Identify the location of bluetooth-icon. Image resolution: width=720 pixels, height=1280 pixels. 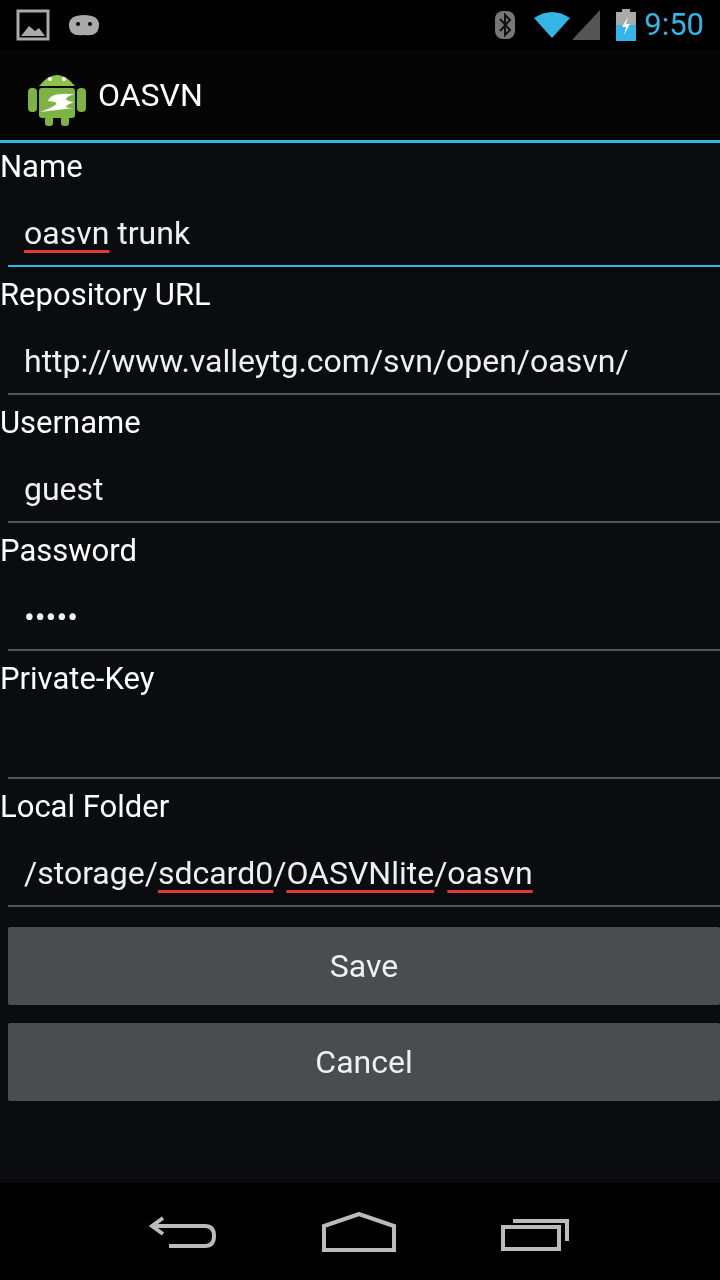
(505, 25).